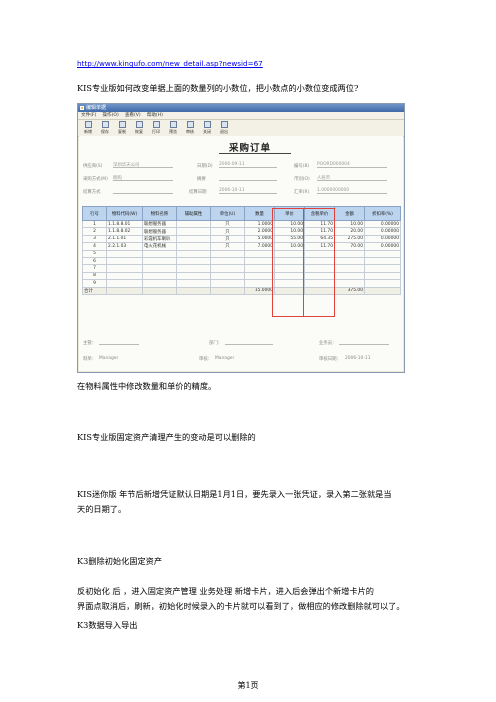 Image resolution: width=496 pixels, height=702 pixels. I want to click on exit-button: 退出, so click(224, 128).